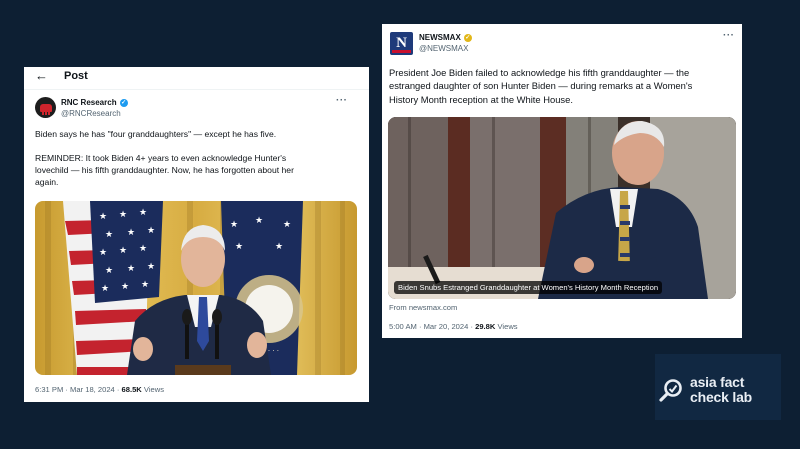 Image resolution: width=800 pixels, height=449 pixels. I want to click on logo-accent-bar, so click(401, 51).